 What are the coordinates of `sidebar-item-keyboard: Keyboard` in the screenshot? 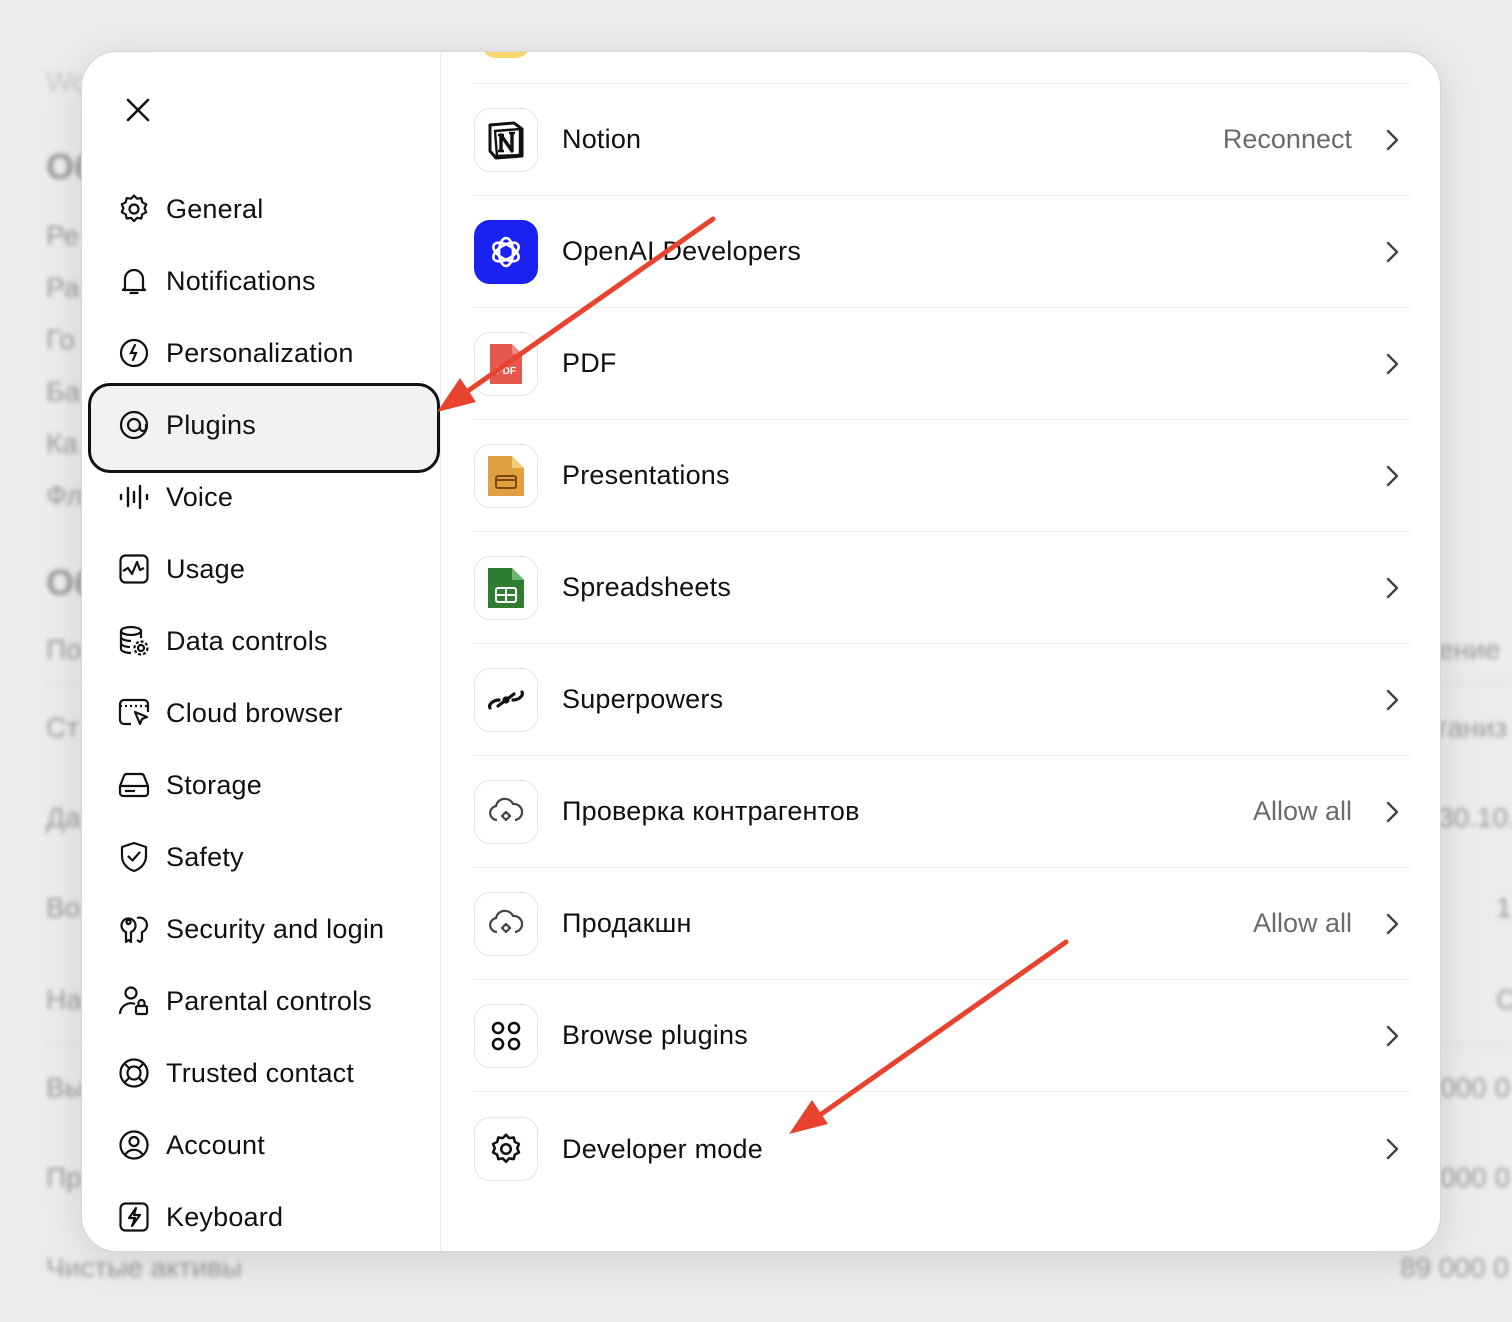 It's located at (261, 1216).